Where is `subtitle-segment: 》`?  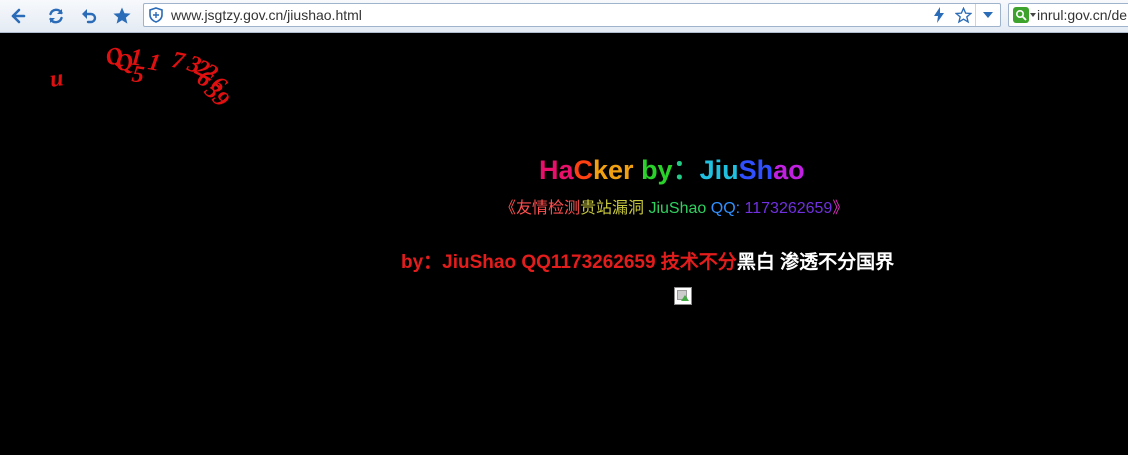
subtitle-segment: 》 is located at coordinates (840, 208).